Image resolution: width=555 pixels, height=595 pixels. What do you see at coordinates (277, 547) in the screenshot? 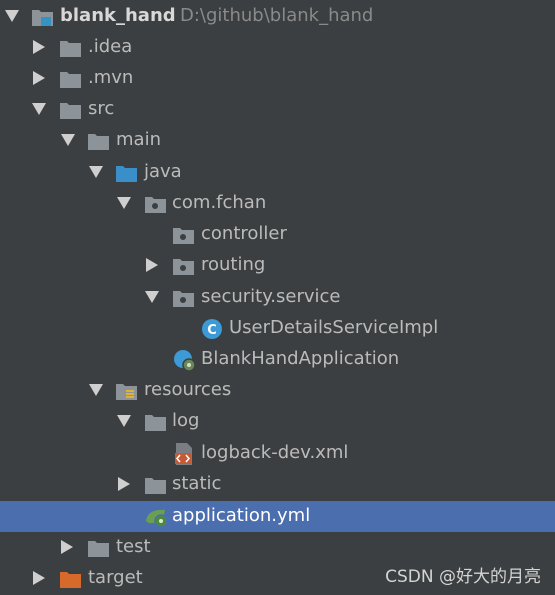
I see `tree-row-test: test` at bounding box center [277, 547].